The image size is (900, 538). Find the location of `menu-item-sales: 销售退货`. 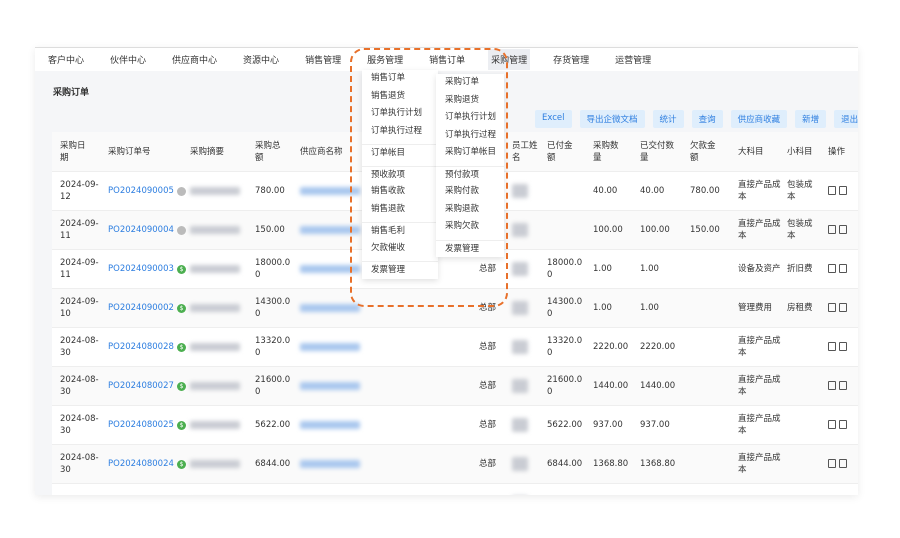

menu-item-sales: 销售退货 is located at coordinates (400, 97).